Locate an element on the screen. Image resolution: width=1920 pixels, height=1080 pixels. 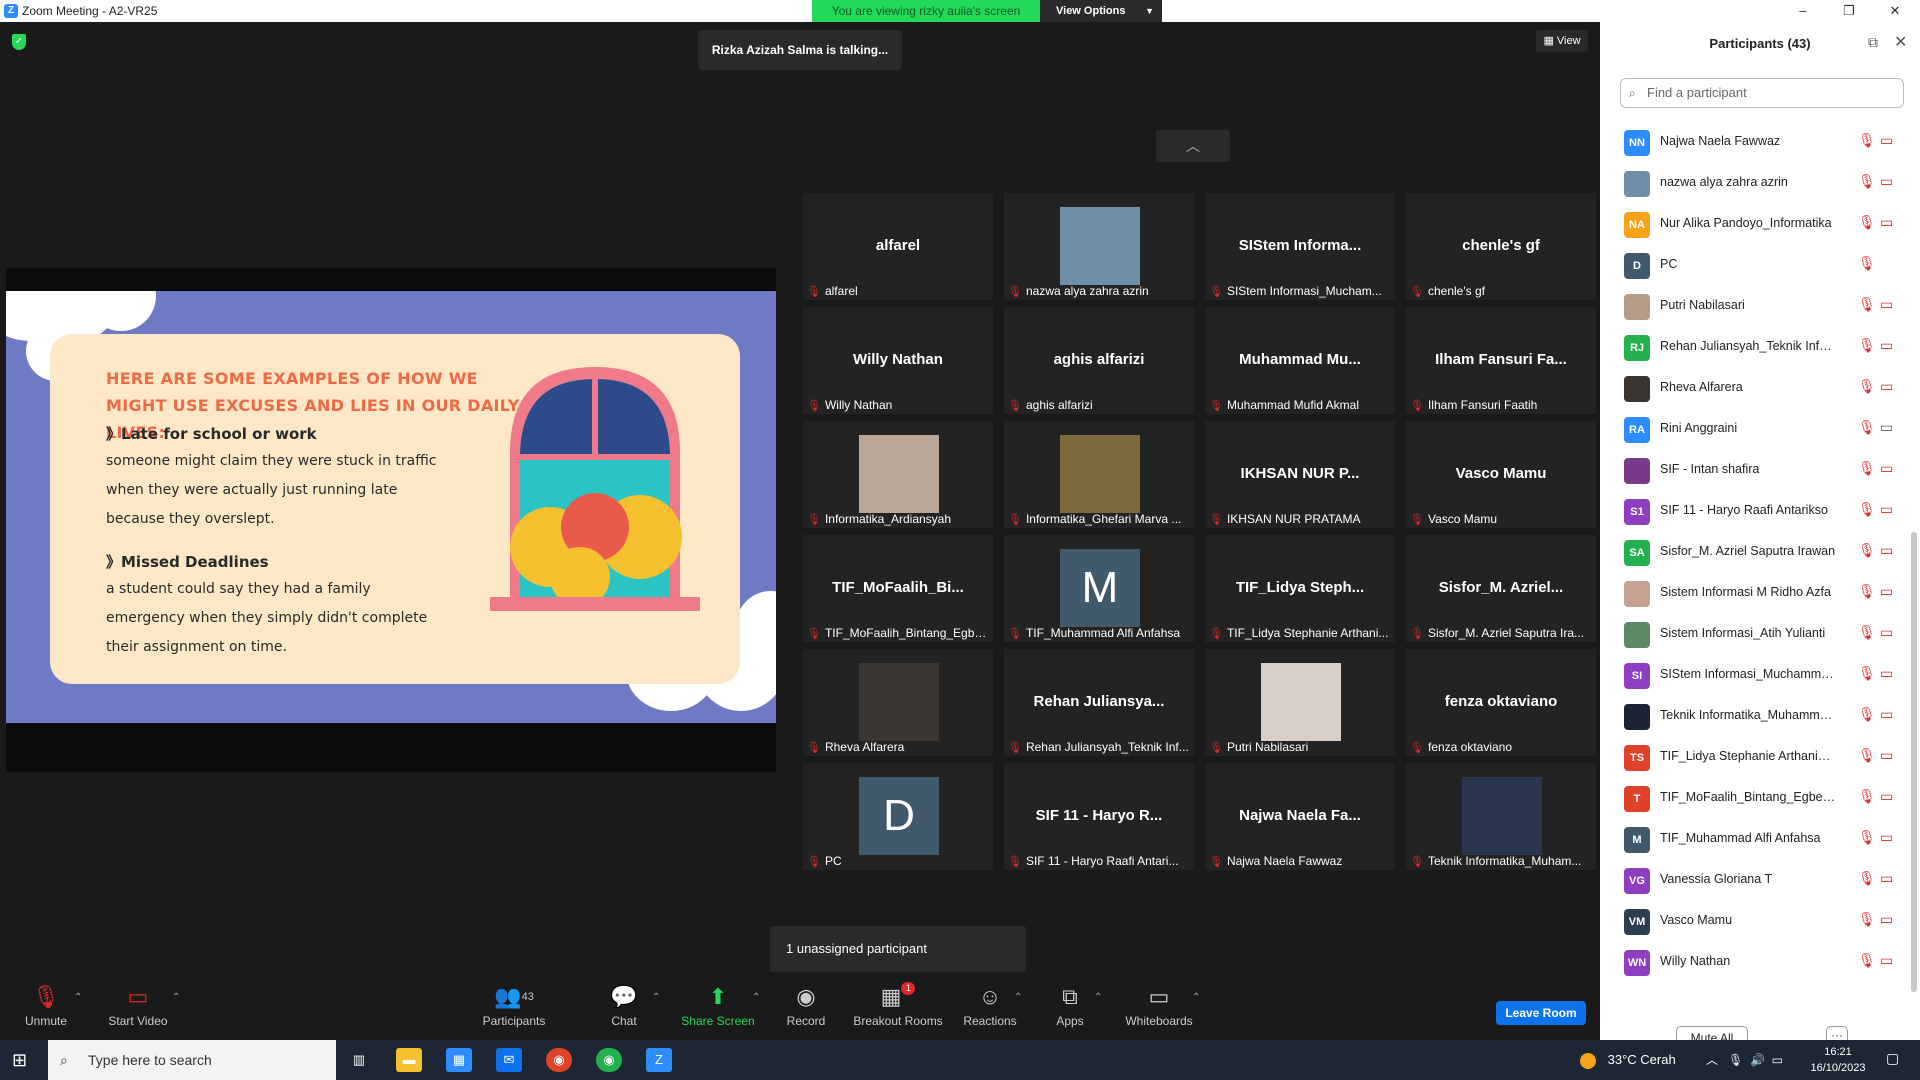
participant-row: D PC 🎙 is located at coordinates (1755, 265).